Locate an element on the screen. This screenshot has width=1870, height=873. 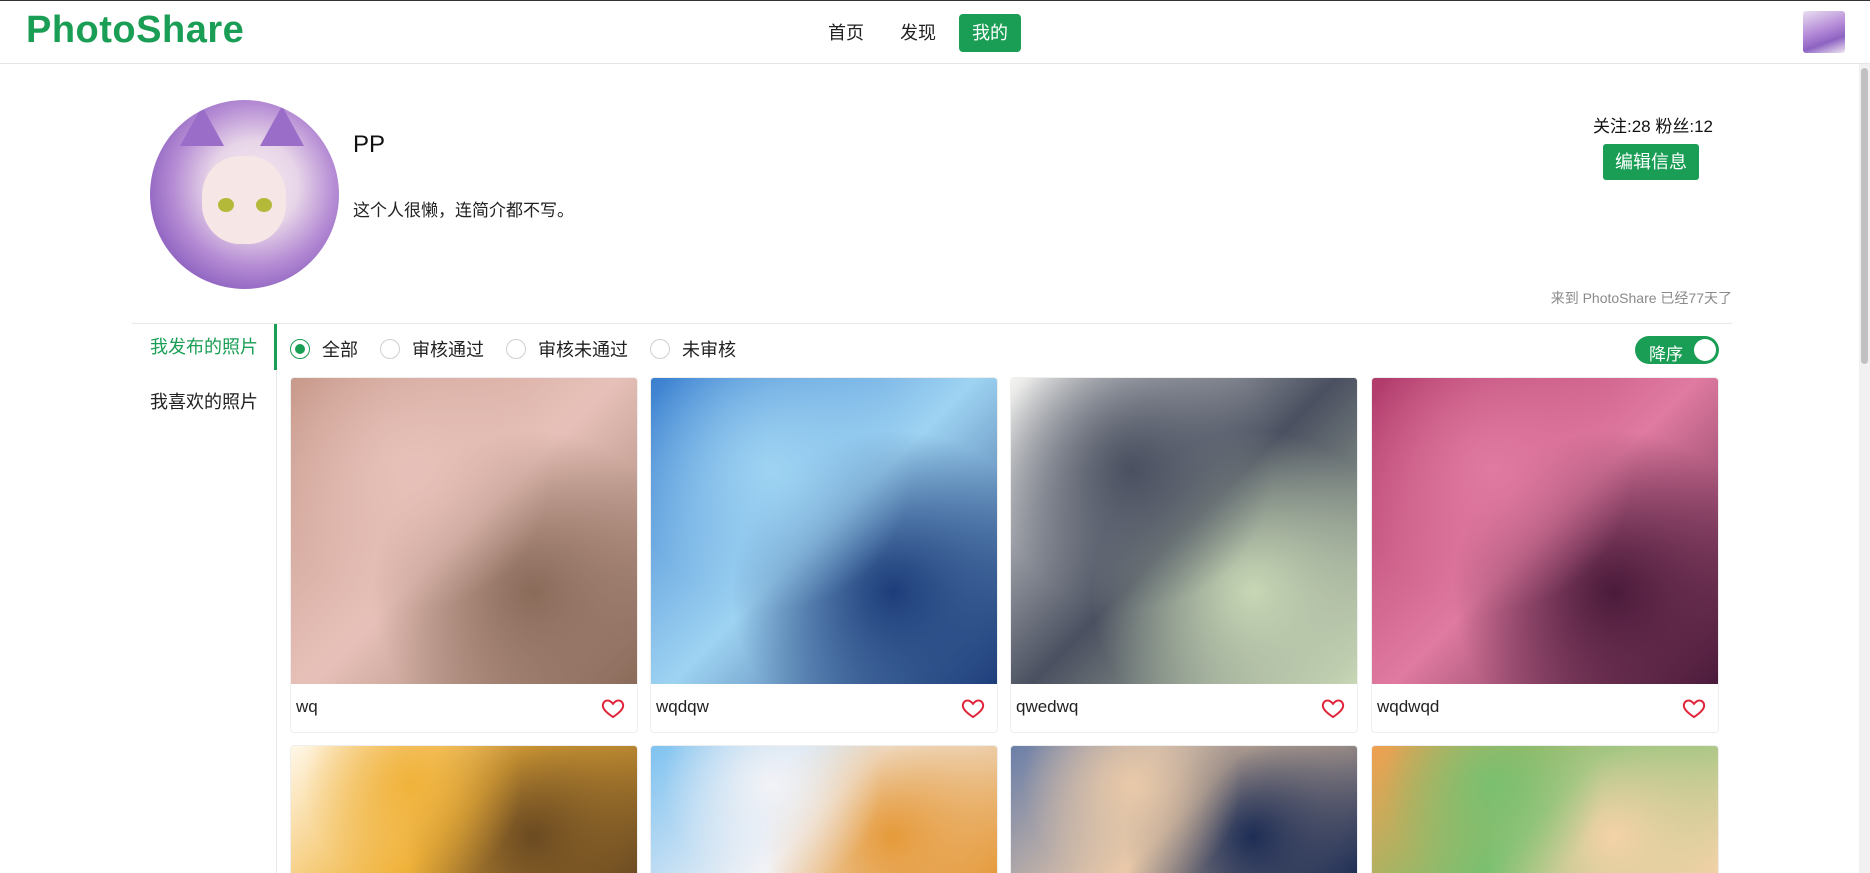
page-scrollbar is located at coordinates (1864, 468).